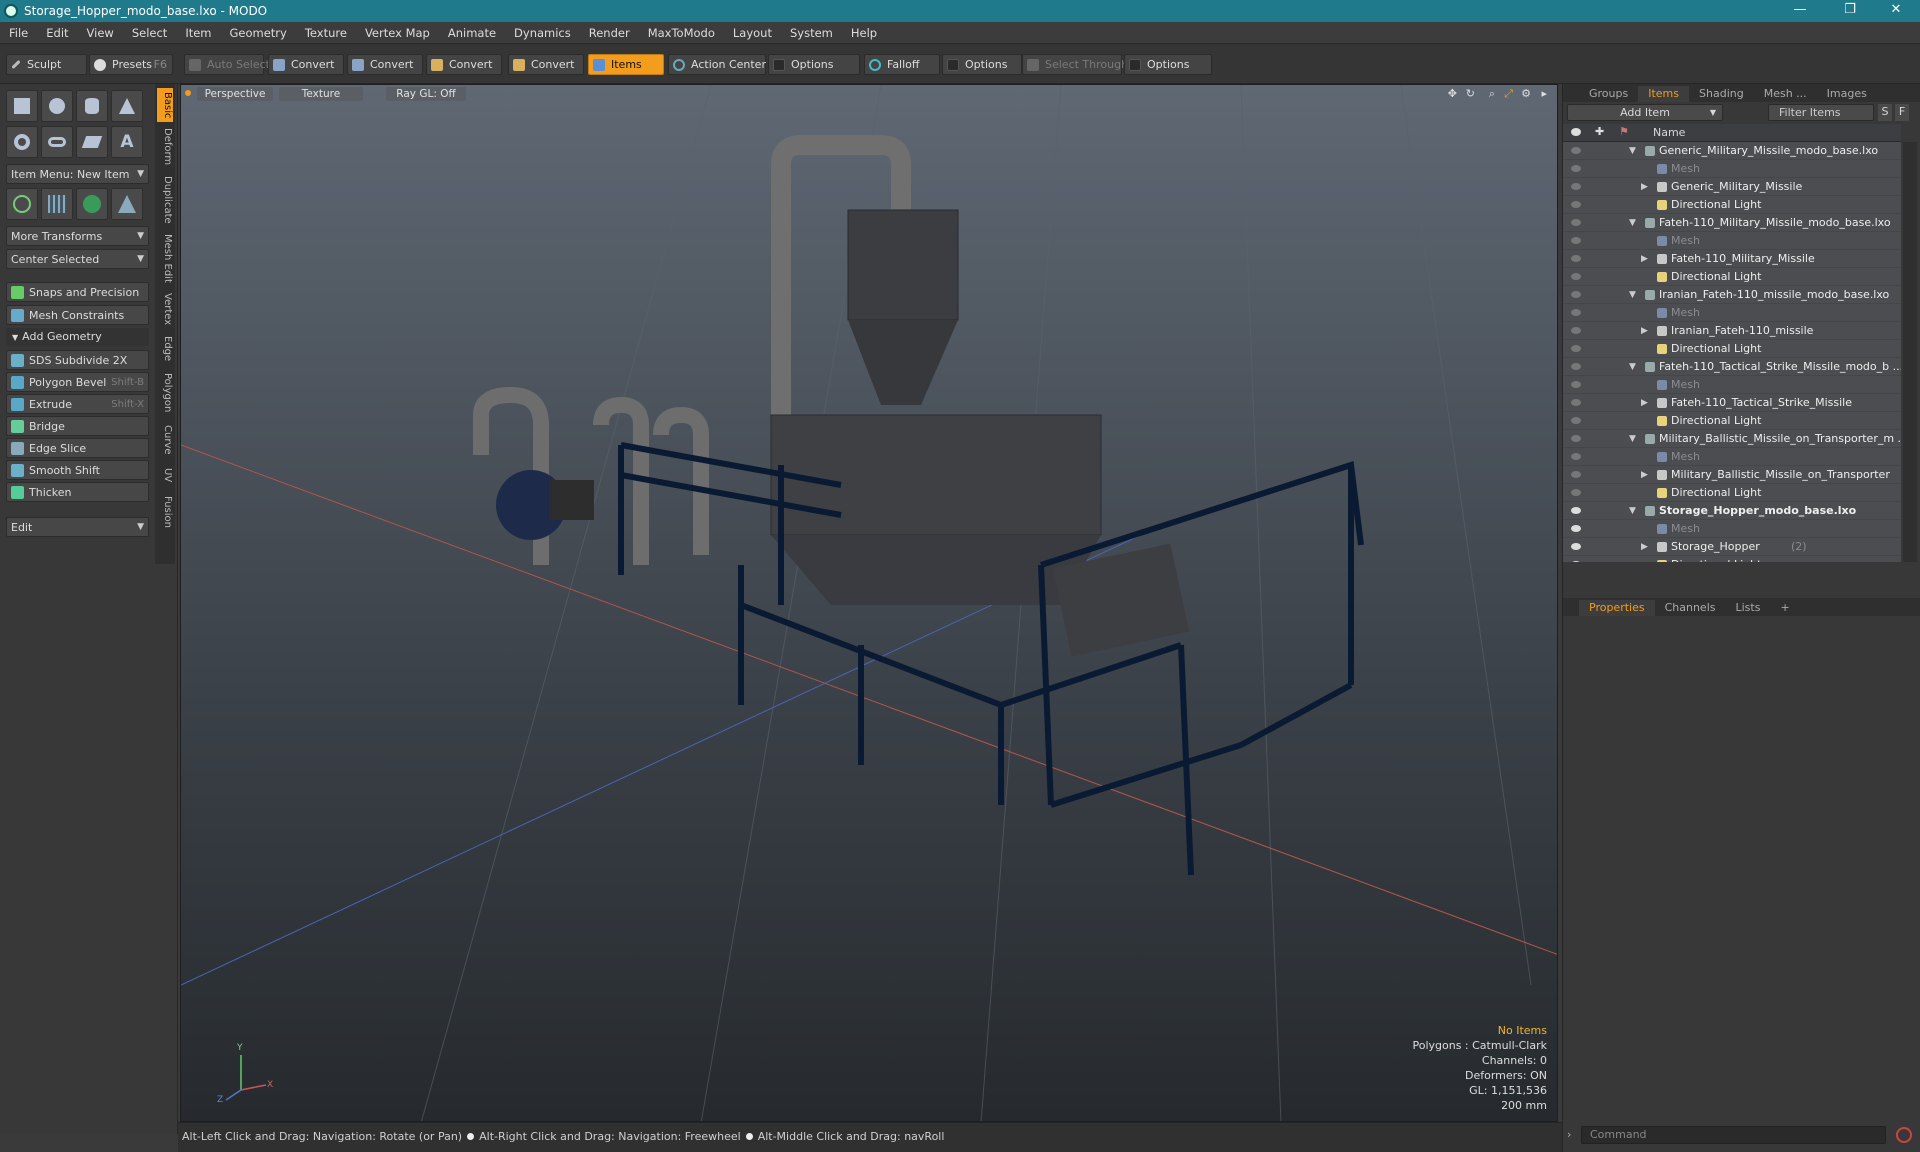  I want to click on transform-button, so click(22, 204).